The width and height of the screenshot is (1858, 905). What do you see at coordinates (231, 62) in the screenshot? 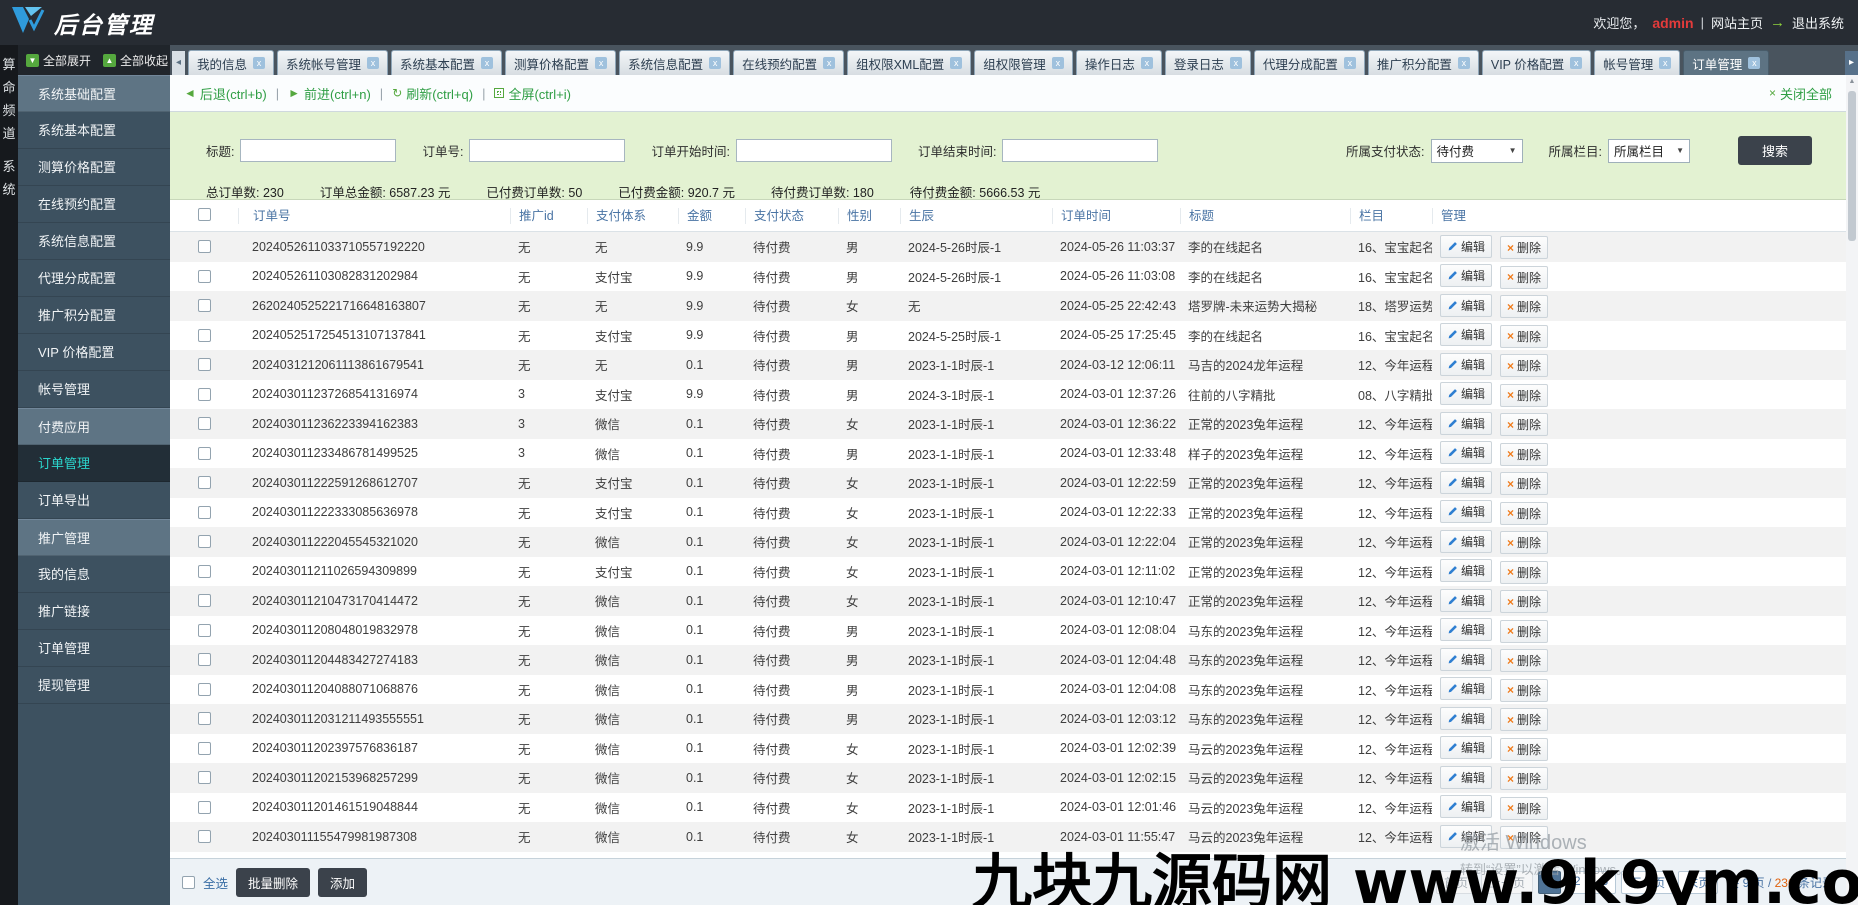
I see `tab-0: 我的信息 x` at bounding box center [231, 62].